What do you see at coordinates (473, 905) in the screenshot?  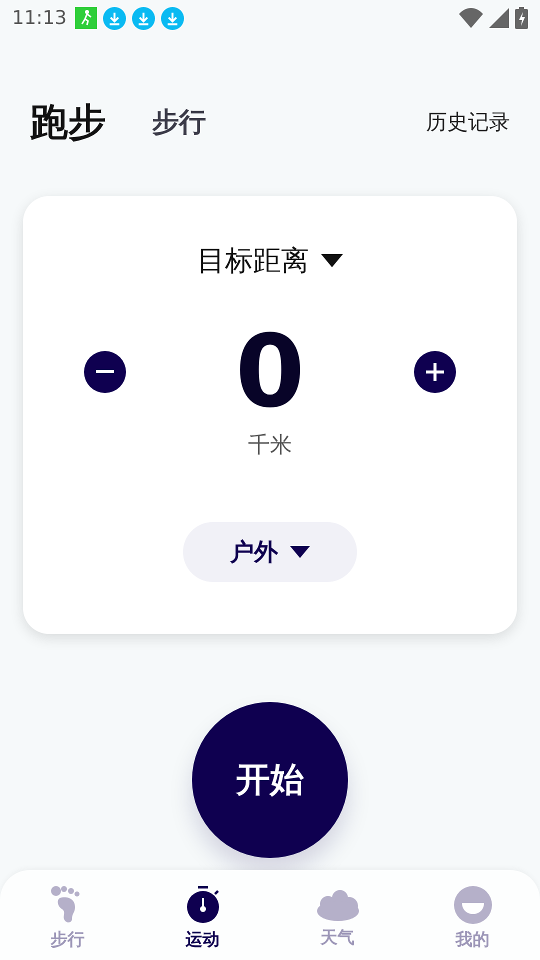 I see `smiley-icon` at bounding box center [473, 905].